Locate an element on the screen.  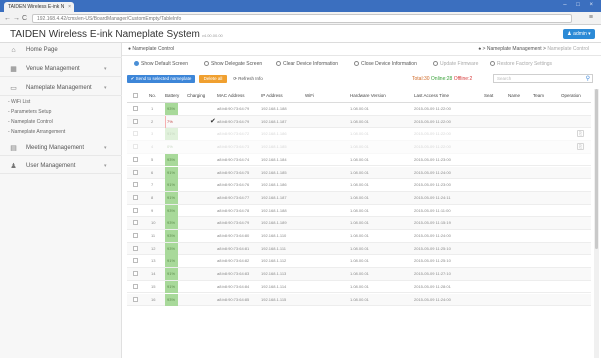
window-controls: – □ × is located at coordinates (580, 5).